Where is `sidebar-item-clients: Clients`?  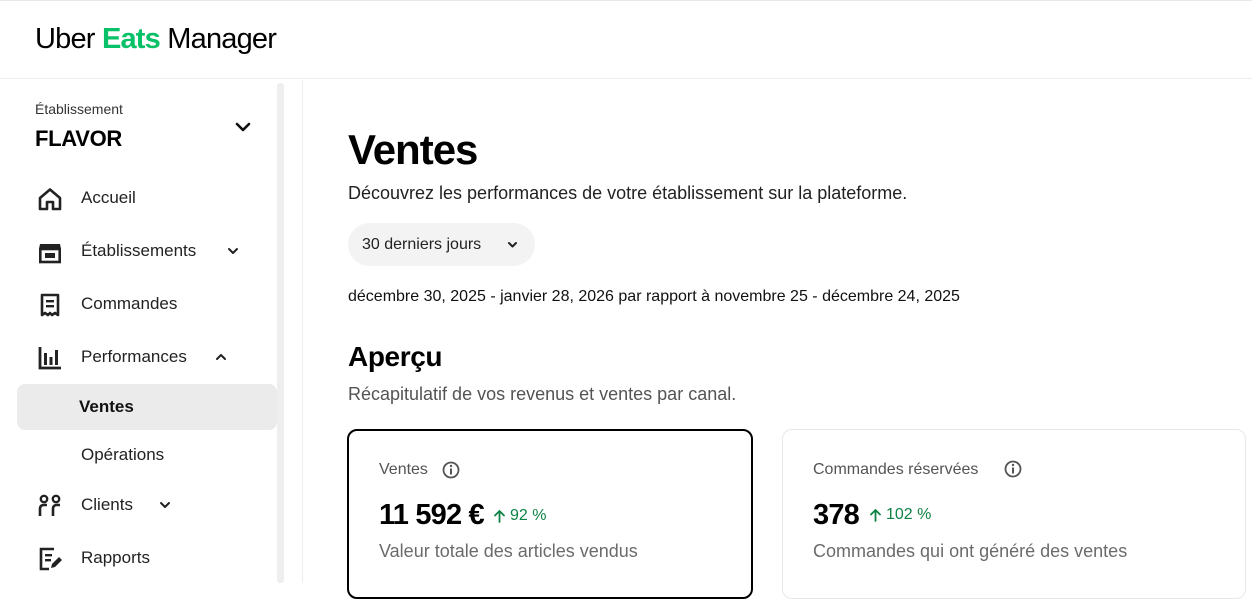
sidebar-item-clients: Clients is located at coordinates (147, 505).